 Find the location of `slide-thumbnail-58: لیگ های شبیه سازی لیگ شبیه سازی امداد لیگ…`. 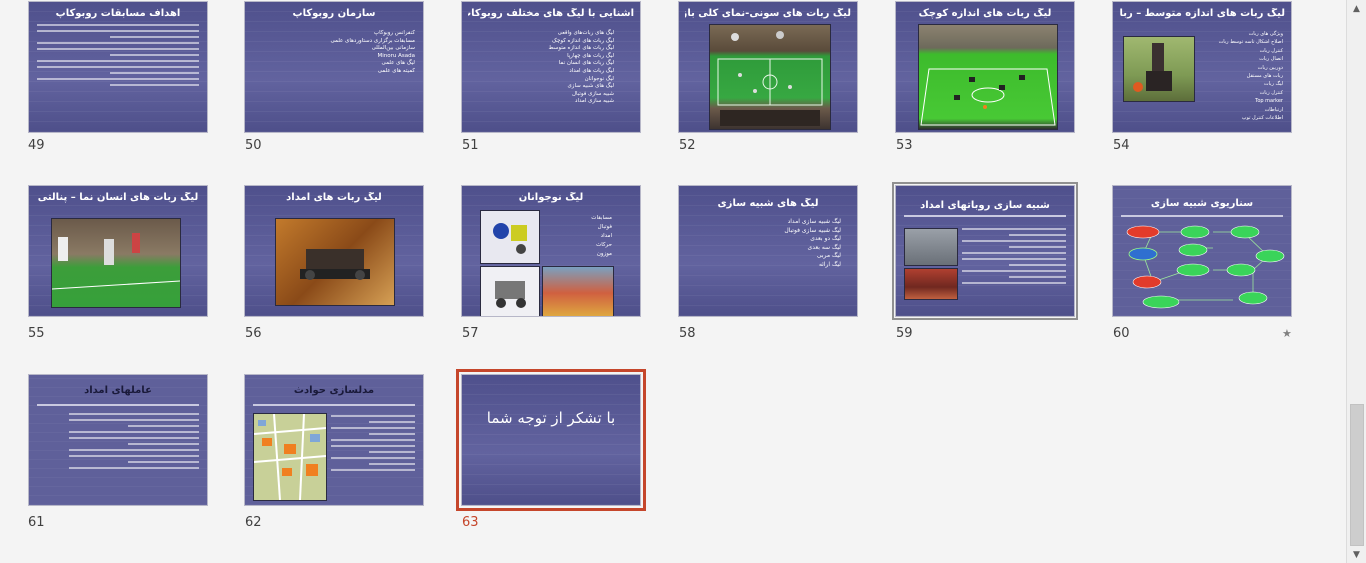

slide-thumbnail-58: لیگ های شبیه سازی لیگ شبیه سازی امداد لیگ… is located at coordinates (768, 251).